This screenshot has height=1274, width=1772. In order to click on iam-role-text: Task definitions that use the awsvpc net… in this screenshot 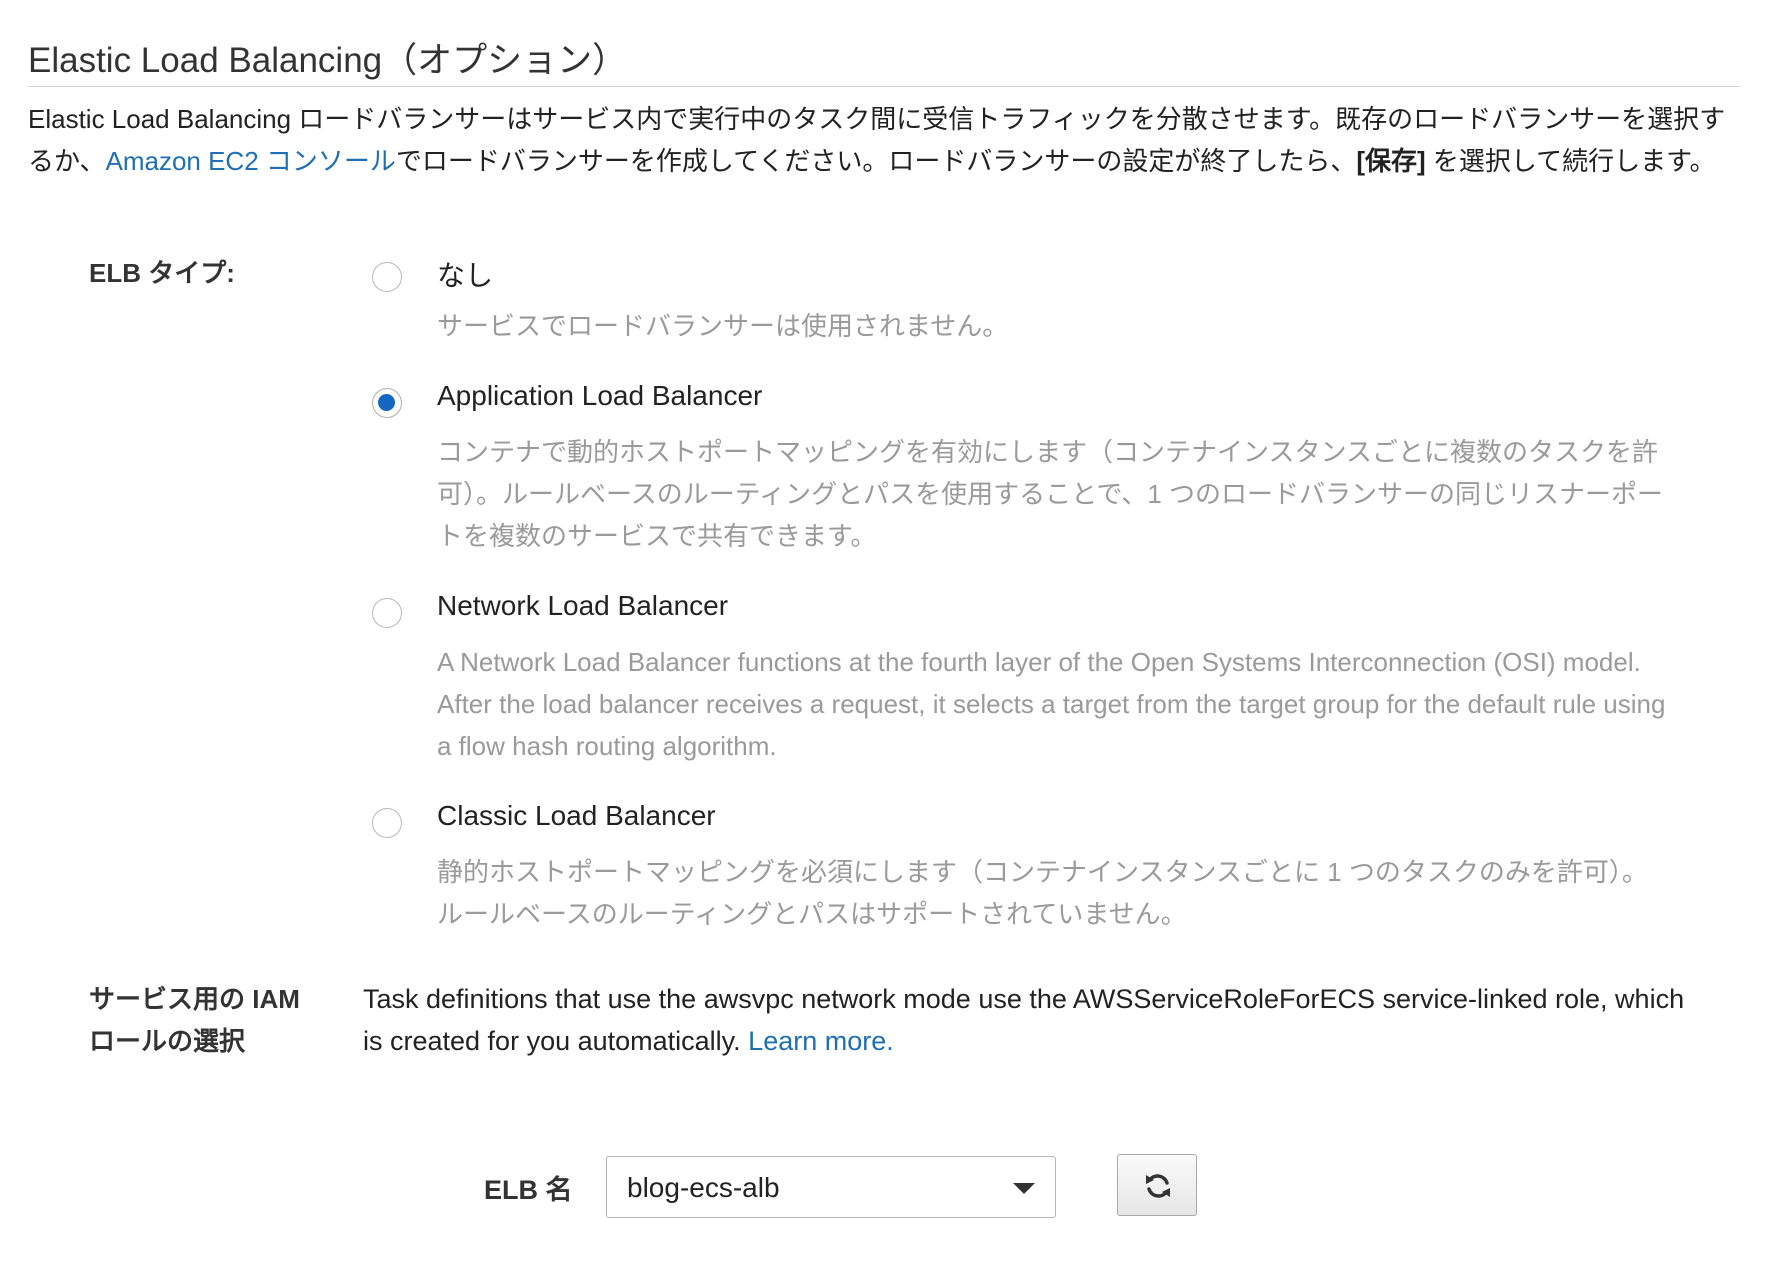, I will do `click(1033, 1020)`.